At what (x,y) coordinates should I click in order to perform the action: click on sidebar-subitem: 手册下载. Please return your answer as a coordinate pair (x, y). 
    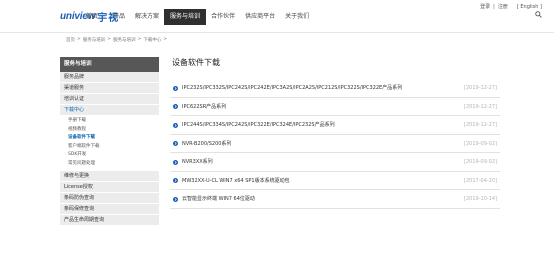
    Looking at the image, I should click on (109, 121).